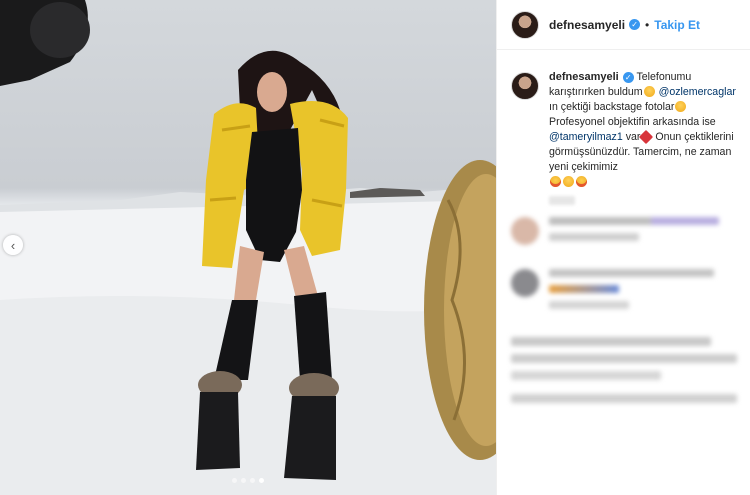  I want to click on chevron-left-icon: ‹, so click(13, 245).